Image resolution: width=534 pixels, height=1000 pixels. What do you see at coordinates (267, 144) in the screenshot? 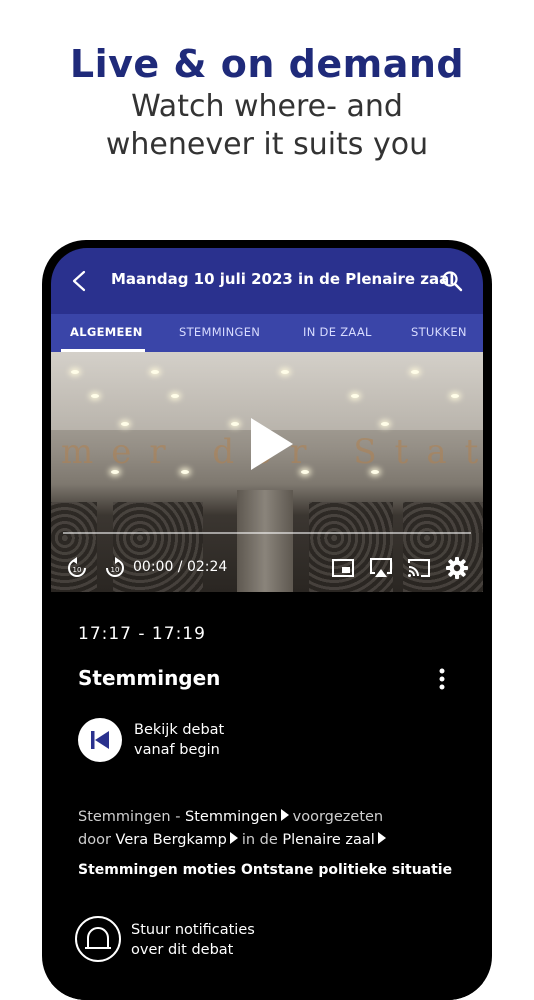
I see `promo-subtitle-line2: whenever it suits you` at bounding box center [267, 144].